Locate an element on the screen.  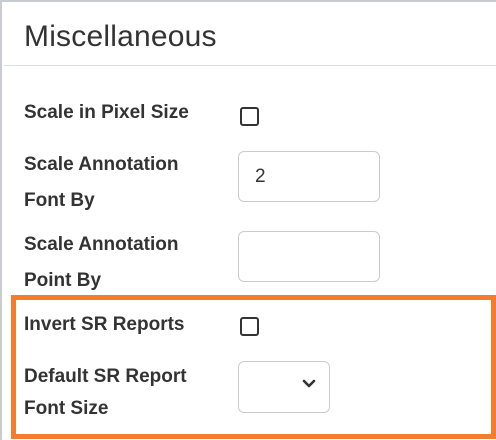
title-divider is located at coordinates (250, 65).